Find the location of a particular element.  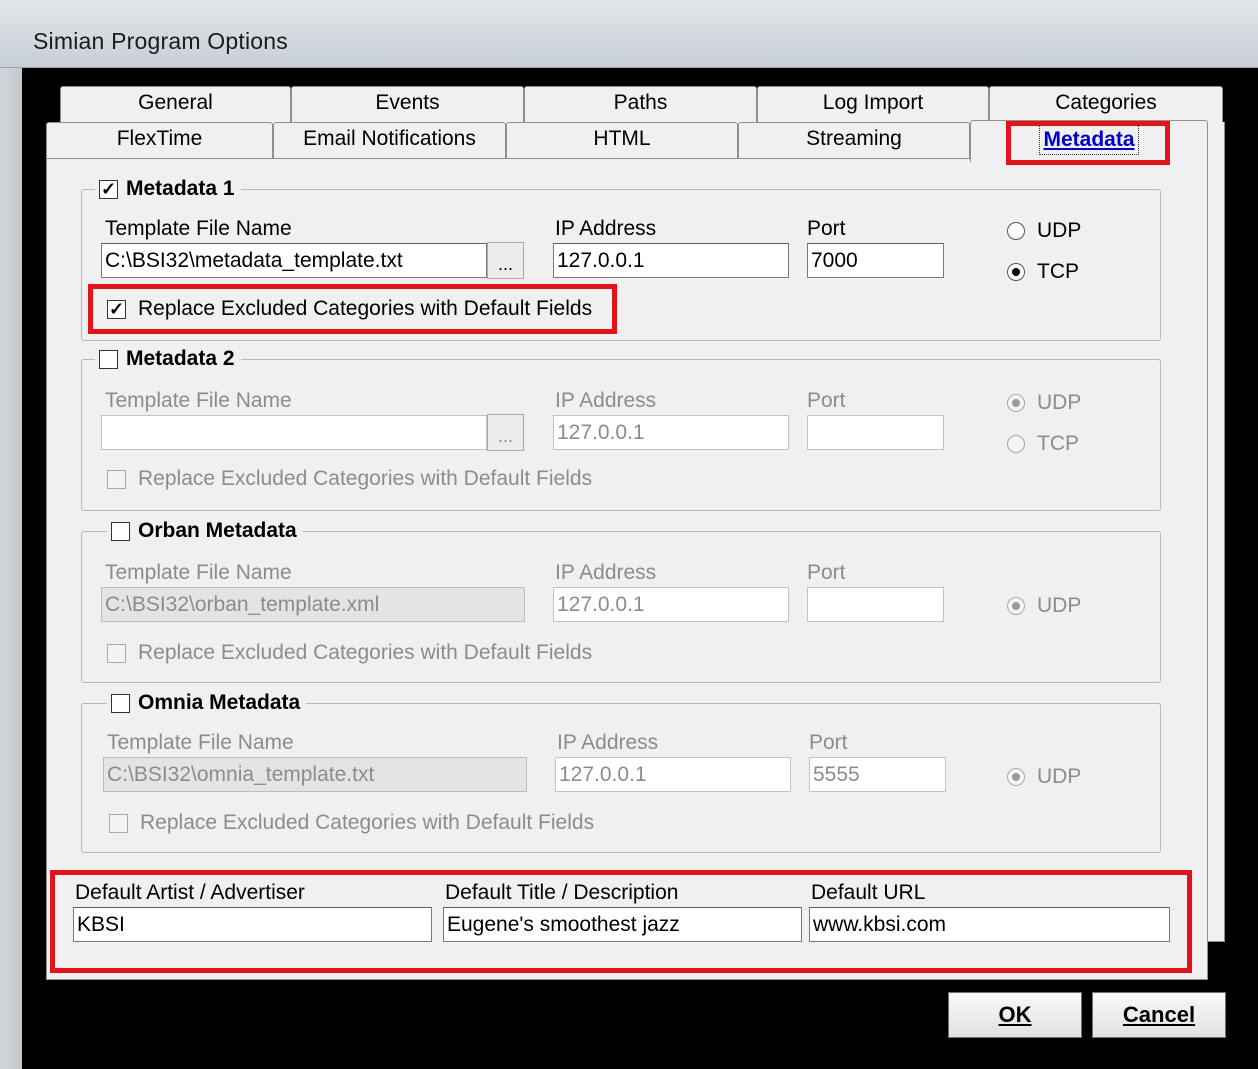

group-title: Omnia Metadata is located at coordinates (219, 702).